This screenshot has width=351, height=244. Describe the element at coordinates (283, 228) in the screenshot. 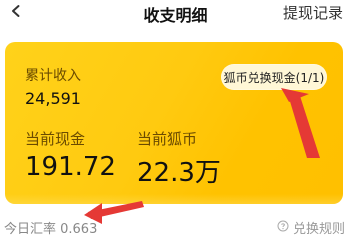

I see `question-circle-icon` at that location.